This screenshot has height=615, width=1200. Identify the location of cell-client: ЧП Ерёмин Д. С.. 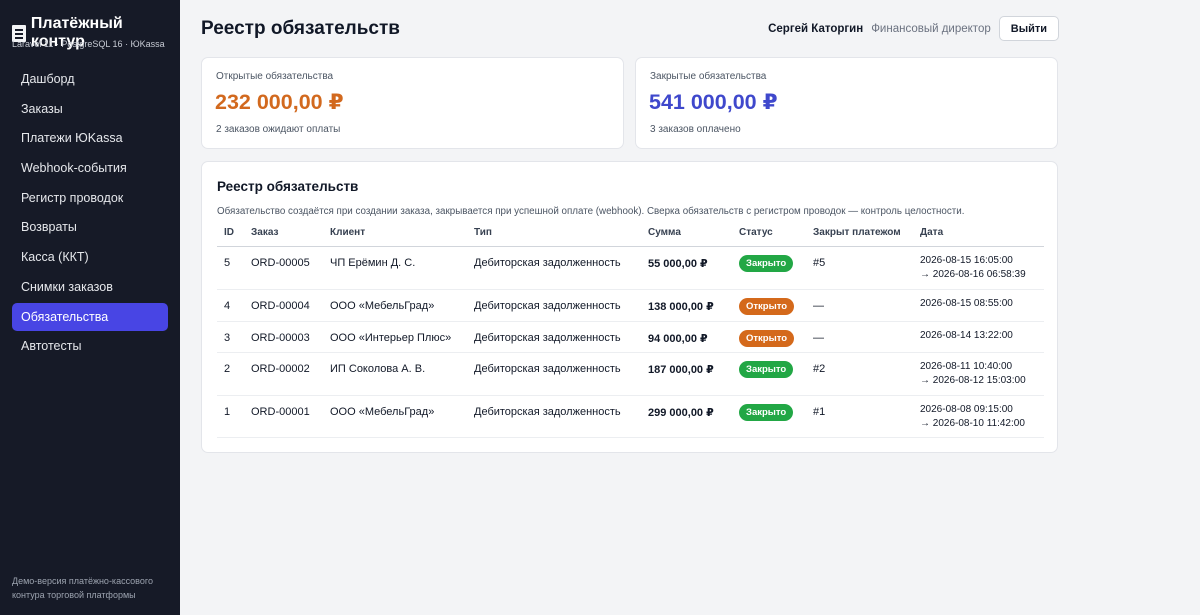
(373, 263).